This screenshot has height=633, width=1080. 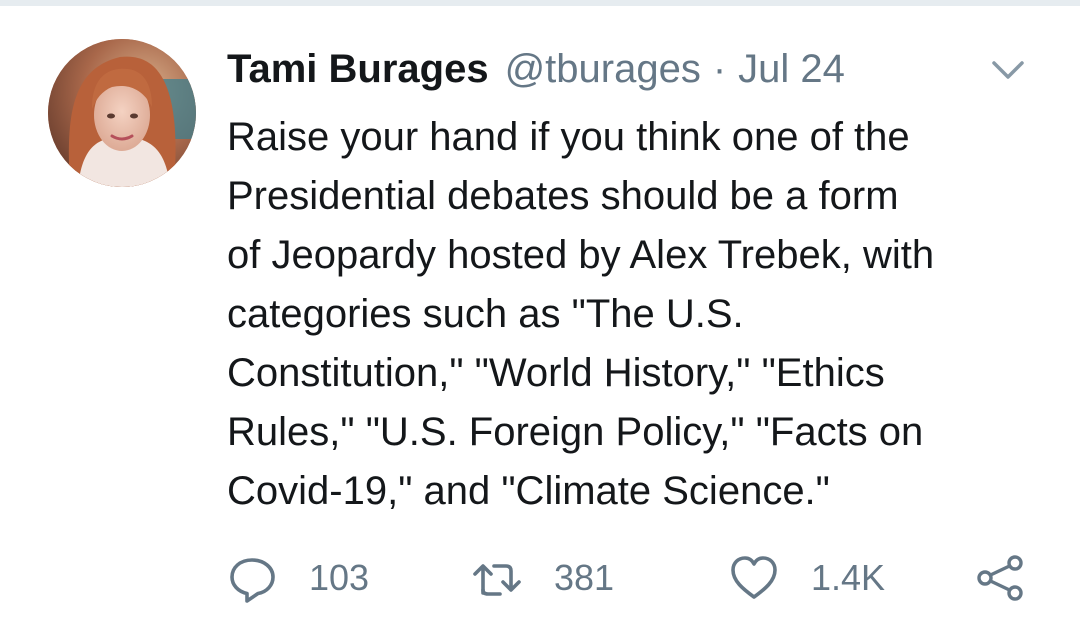 I want to click on reply-button: 103, so click(x=298, y=578).